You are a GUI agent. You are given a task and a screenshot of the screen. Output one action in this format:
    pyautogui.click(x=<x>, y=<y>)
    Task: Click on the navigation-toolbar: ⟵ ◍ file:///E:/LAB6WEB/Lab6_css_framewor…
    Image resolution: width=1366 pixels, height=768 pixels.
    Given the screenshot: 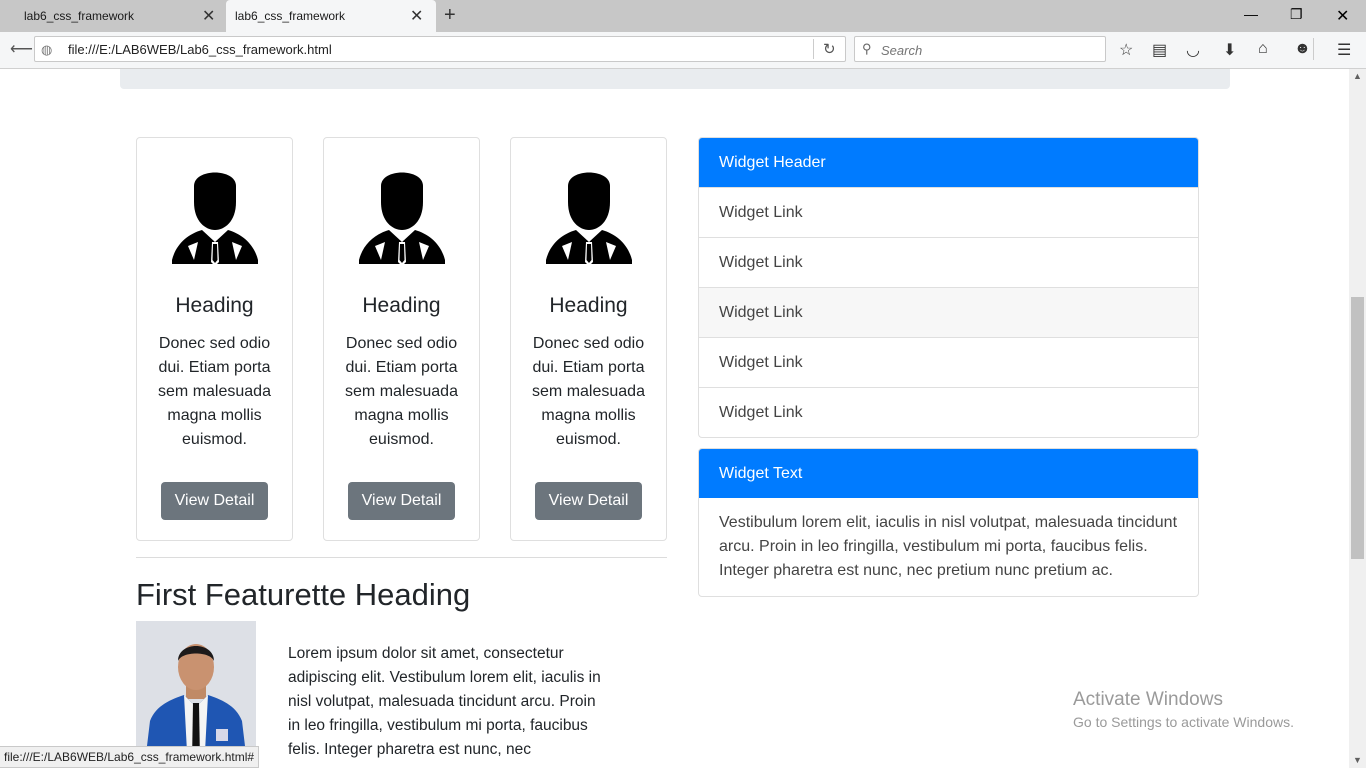 What is the action you would take?
    pyautogui.click(x=683, y=50)
    